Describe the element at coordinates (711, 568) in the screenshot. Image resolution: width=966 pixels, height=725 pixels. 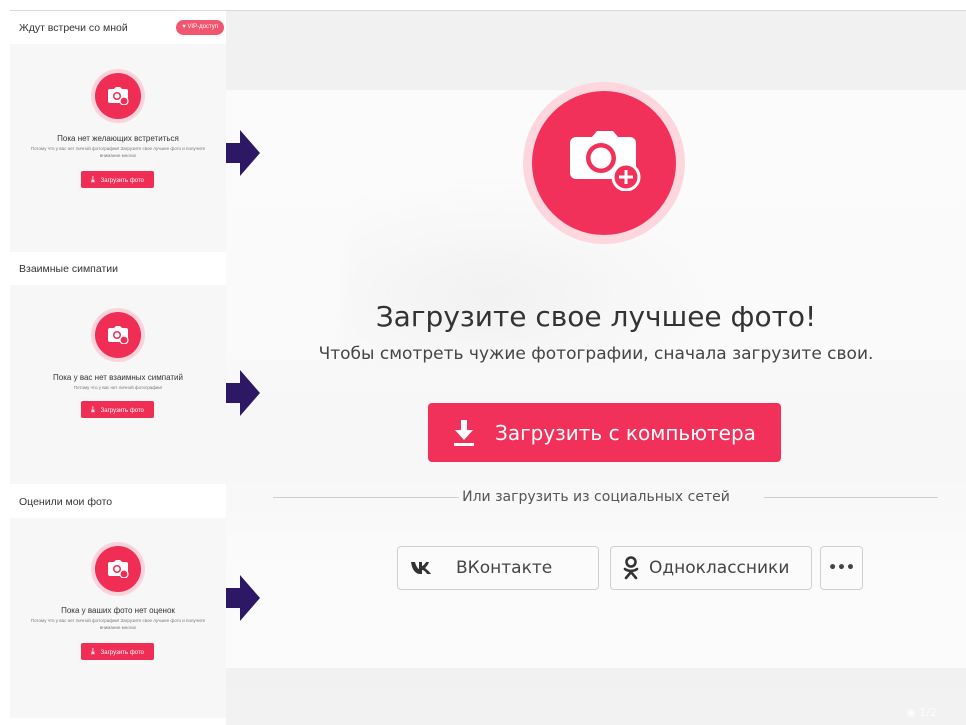
I see `odnoklassniki-button: Одноклассники` at that location.